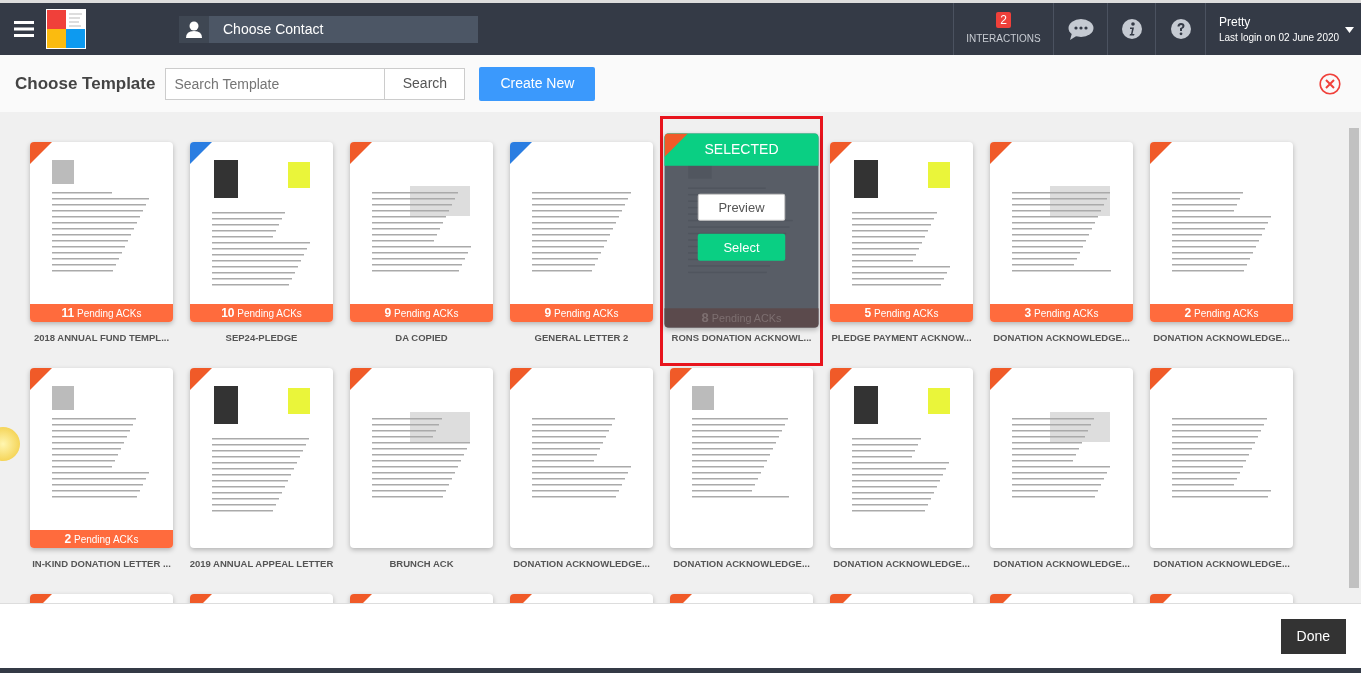 The image size is (1361, 673). I want to click on template-name: GENERAL LETTER 2, so click(581, 338).